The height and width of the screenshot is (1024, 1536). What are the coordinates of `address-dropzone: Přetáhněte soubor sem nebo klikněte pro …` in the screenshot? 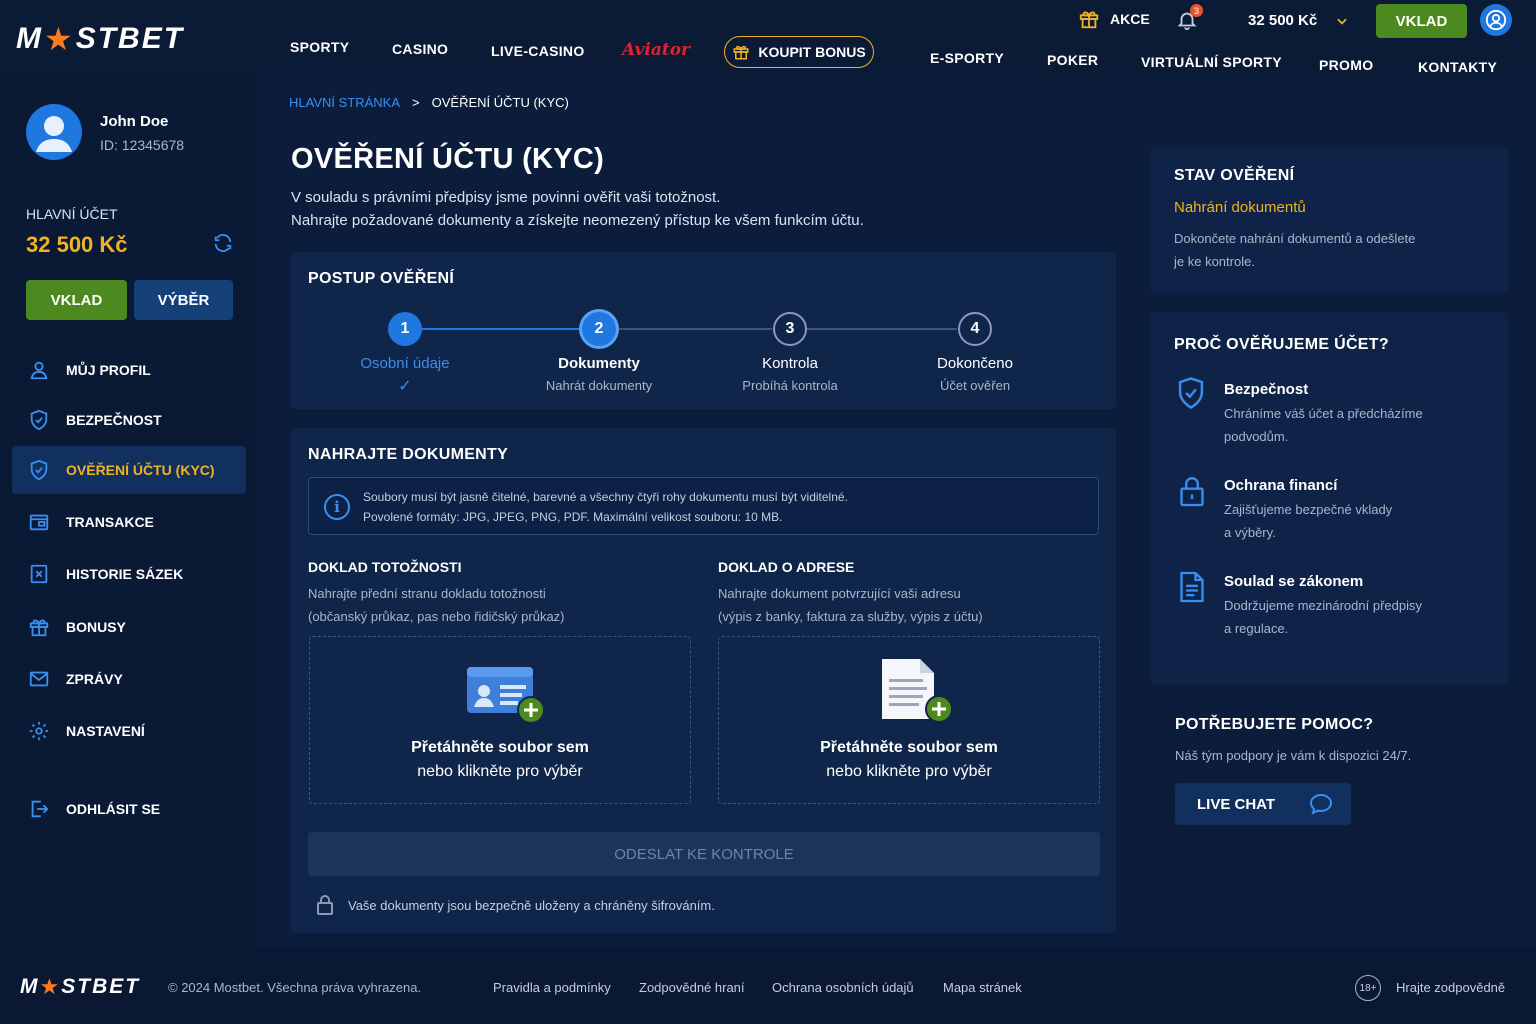 It's located at (909, 720).